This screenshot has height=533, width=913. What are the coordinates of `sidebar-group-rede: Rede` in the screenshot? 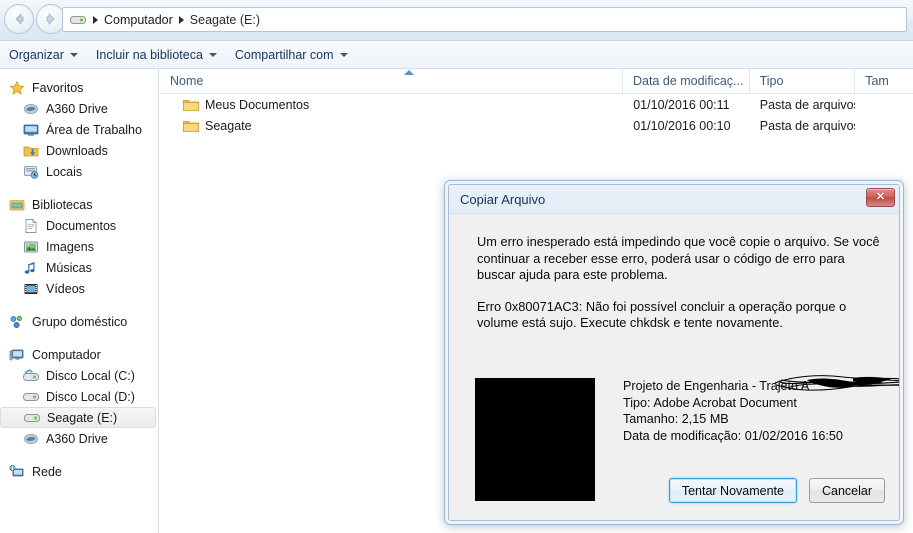 It's located at (79, 471).